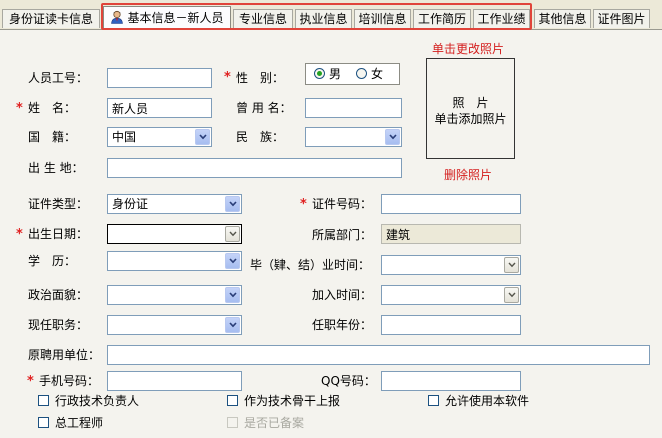 The width and height of the screenshot is (662, 438). What do you see at coordinates (175, 18) in the screenshot?
I see `tab-basic-info-label: 基本信息－新人员` at bounding box center [175, 18].